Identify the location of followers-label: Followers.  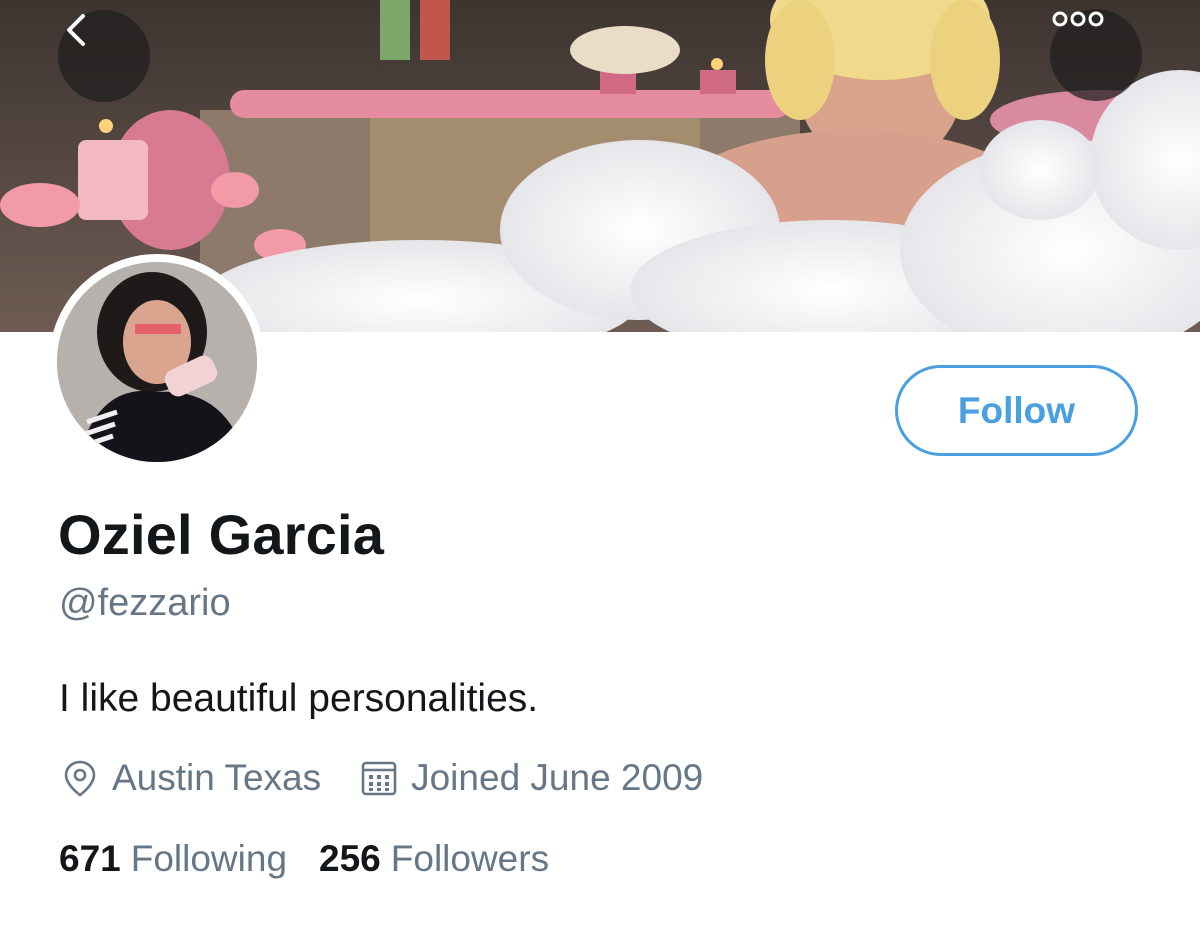
(470, 858).